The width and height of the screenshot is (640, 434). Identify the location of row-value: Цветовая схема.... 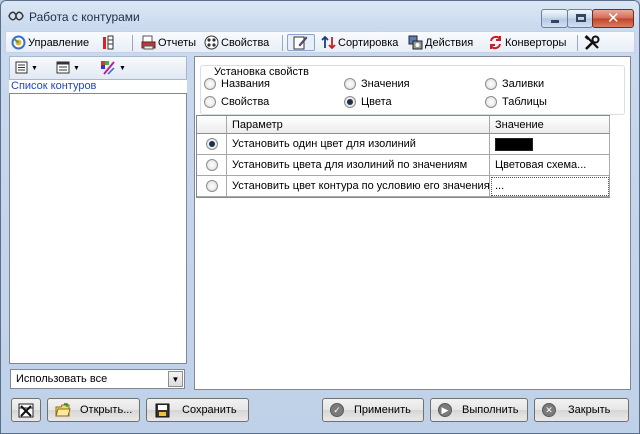
(550, 165).